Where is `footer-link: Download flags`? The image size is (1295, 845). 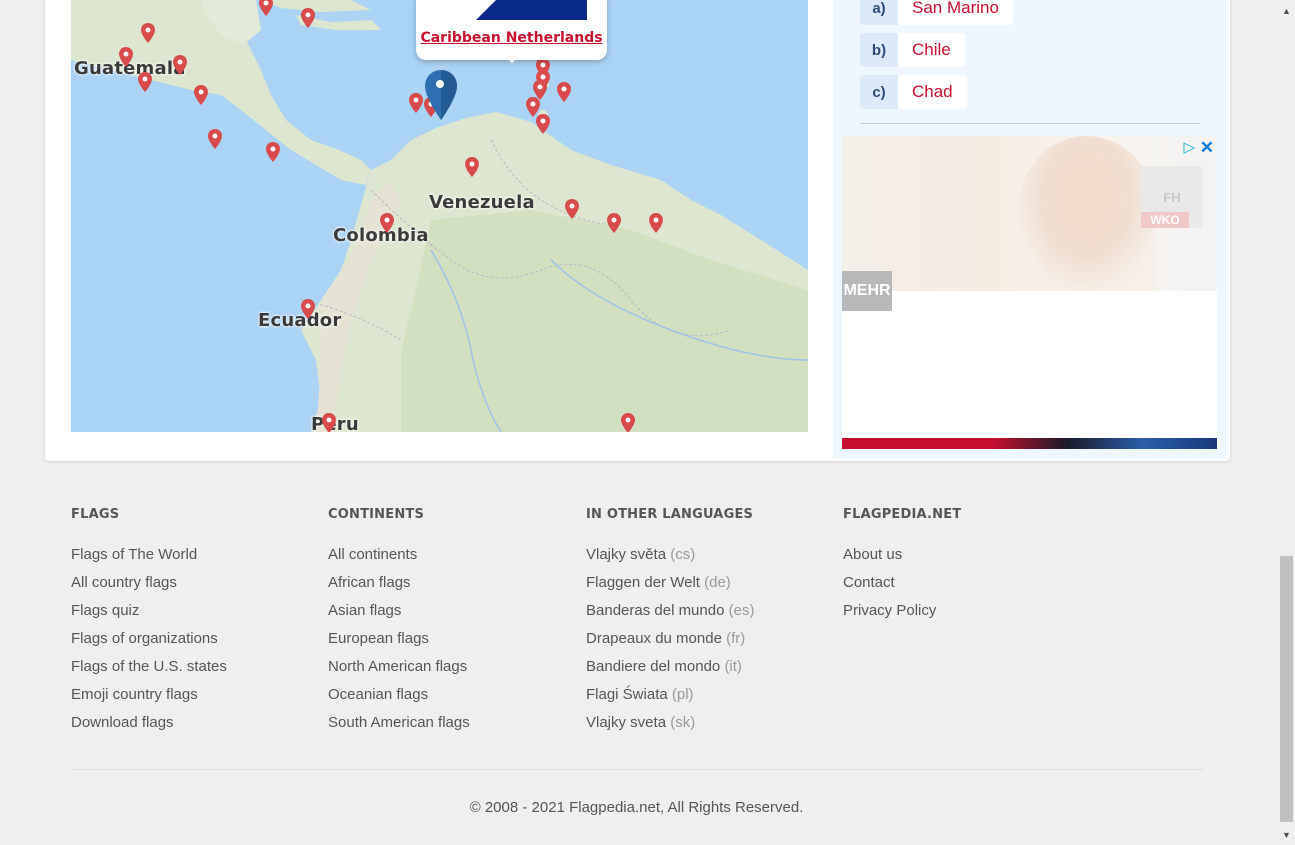 footer-link: Download flags is located at coordinates (149, 728).